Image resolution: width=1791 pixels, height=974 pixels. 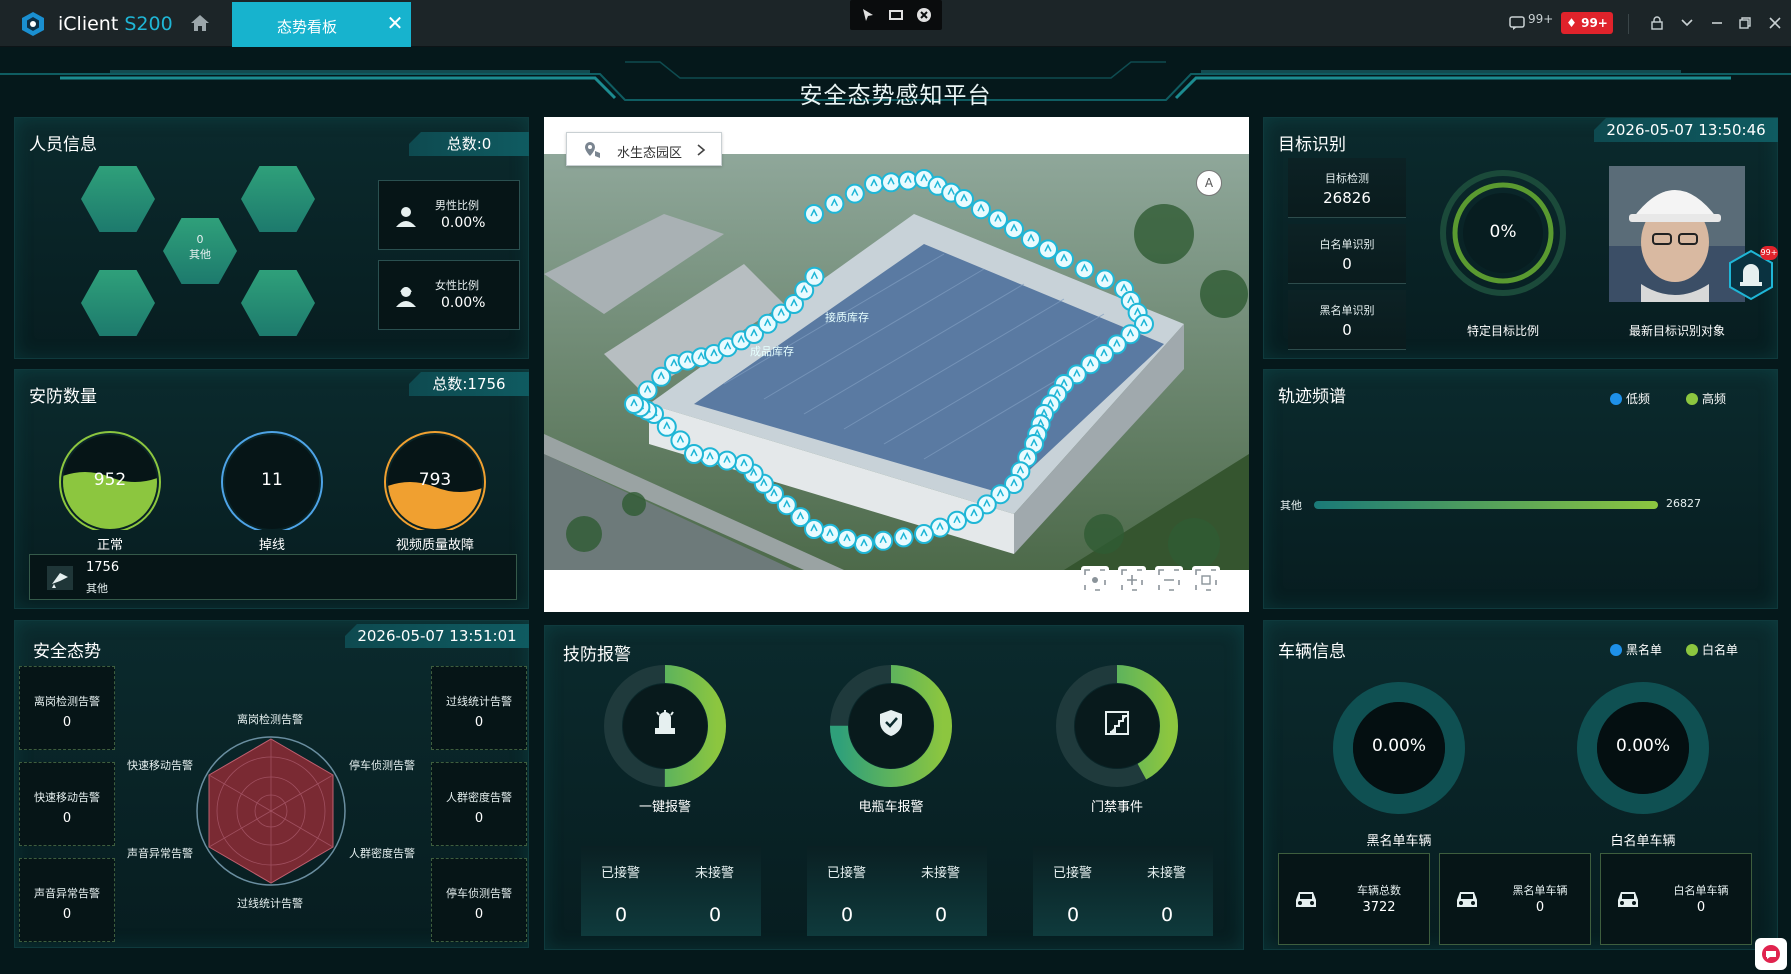 What do you see at coordinates (63, 145) in the screenshot?
I see `personnel-title: 人员信息` at bounding box center [63, 145].